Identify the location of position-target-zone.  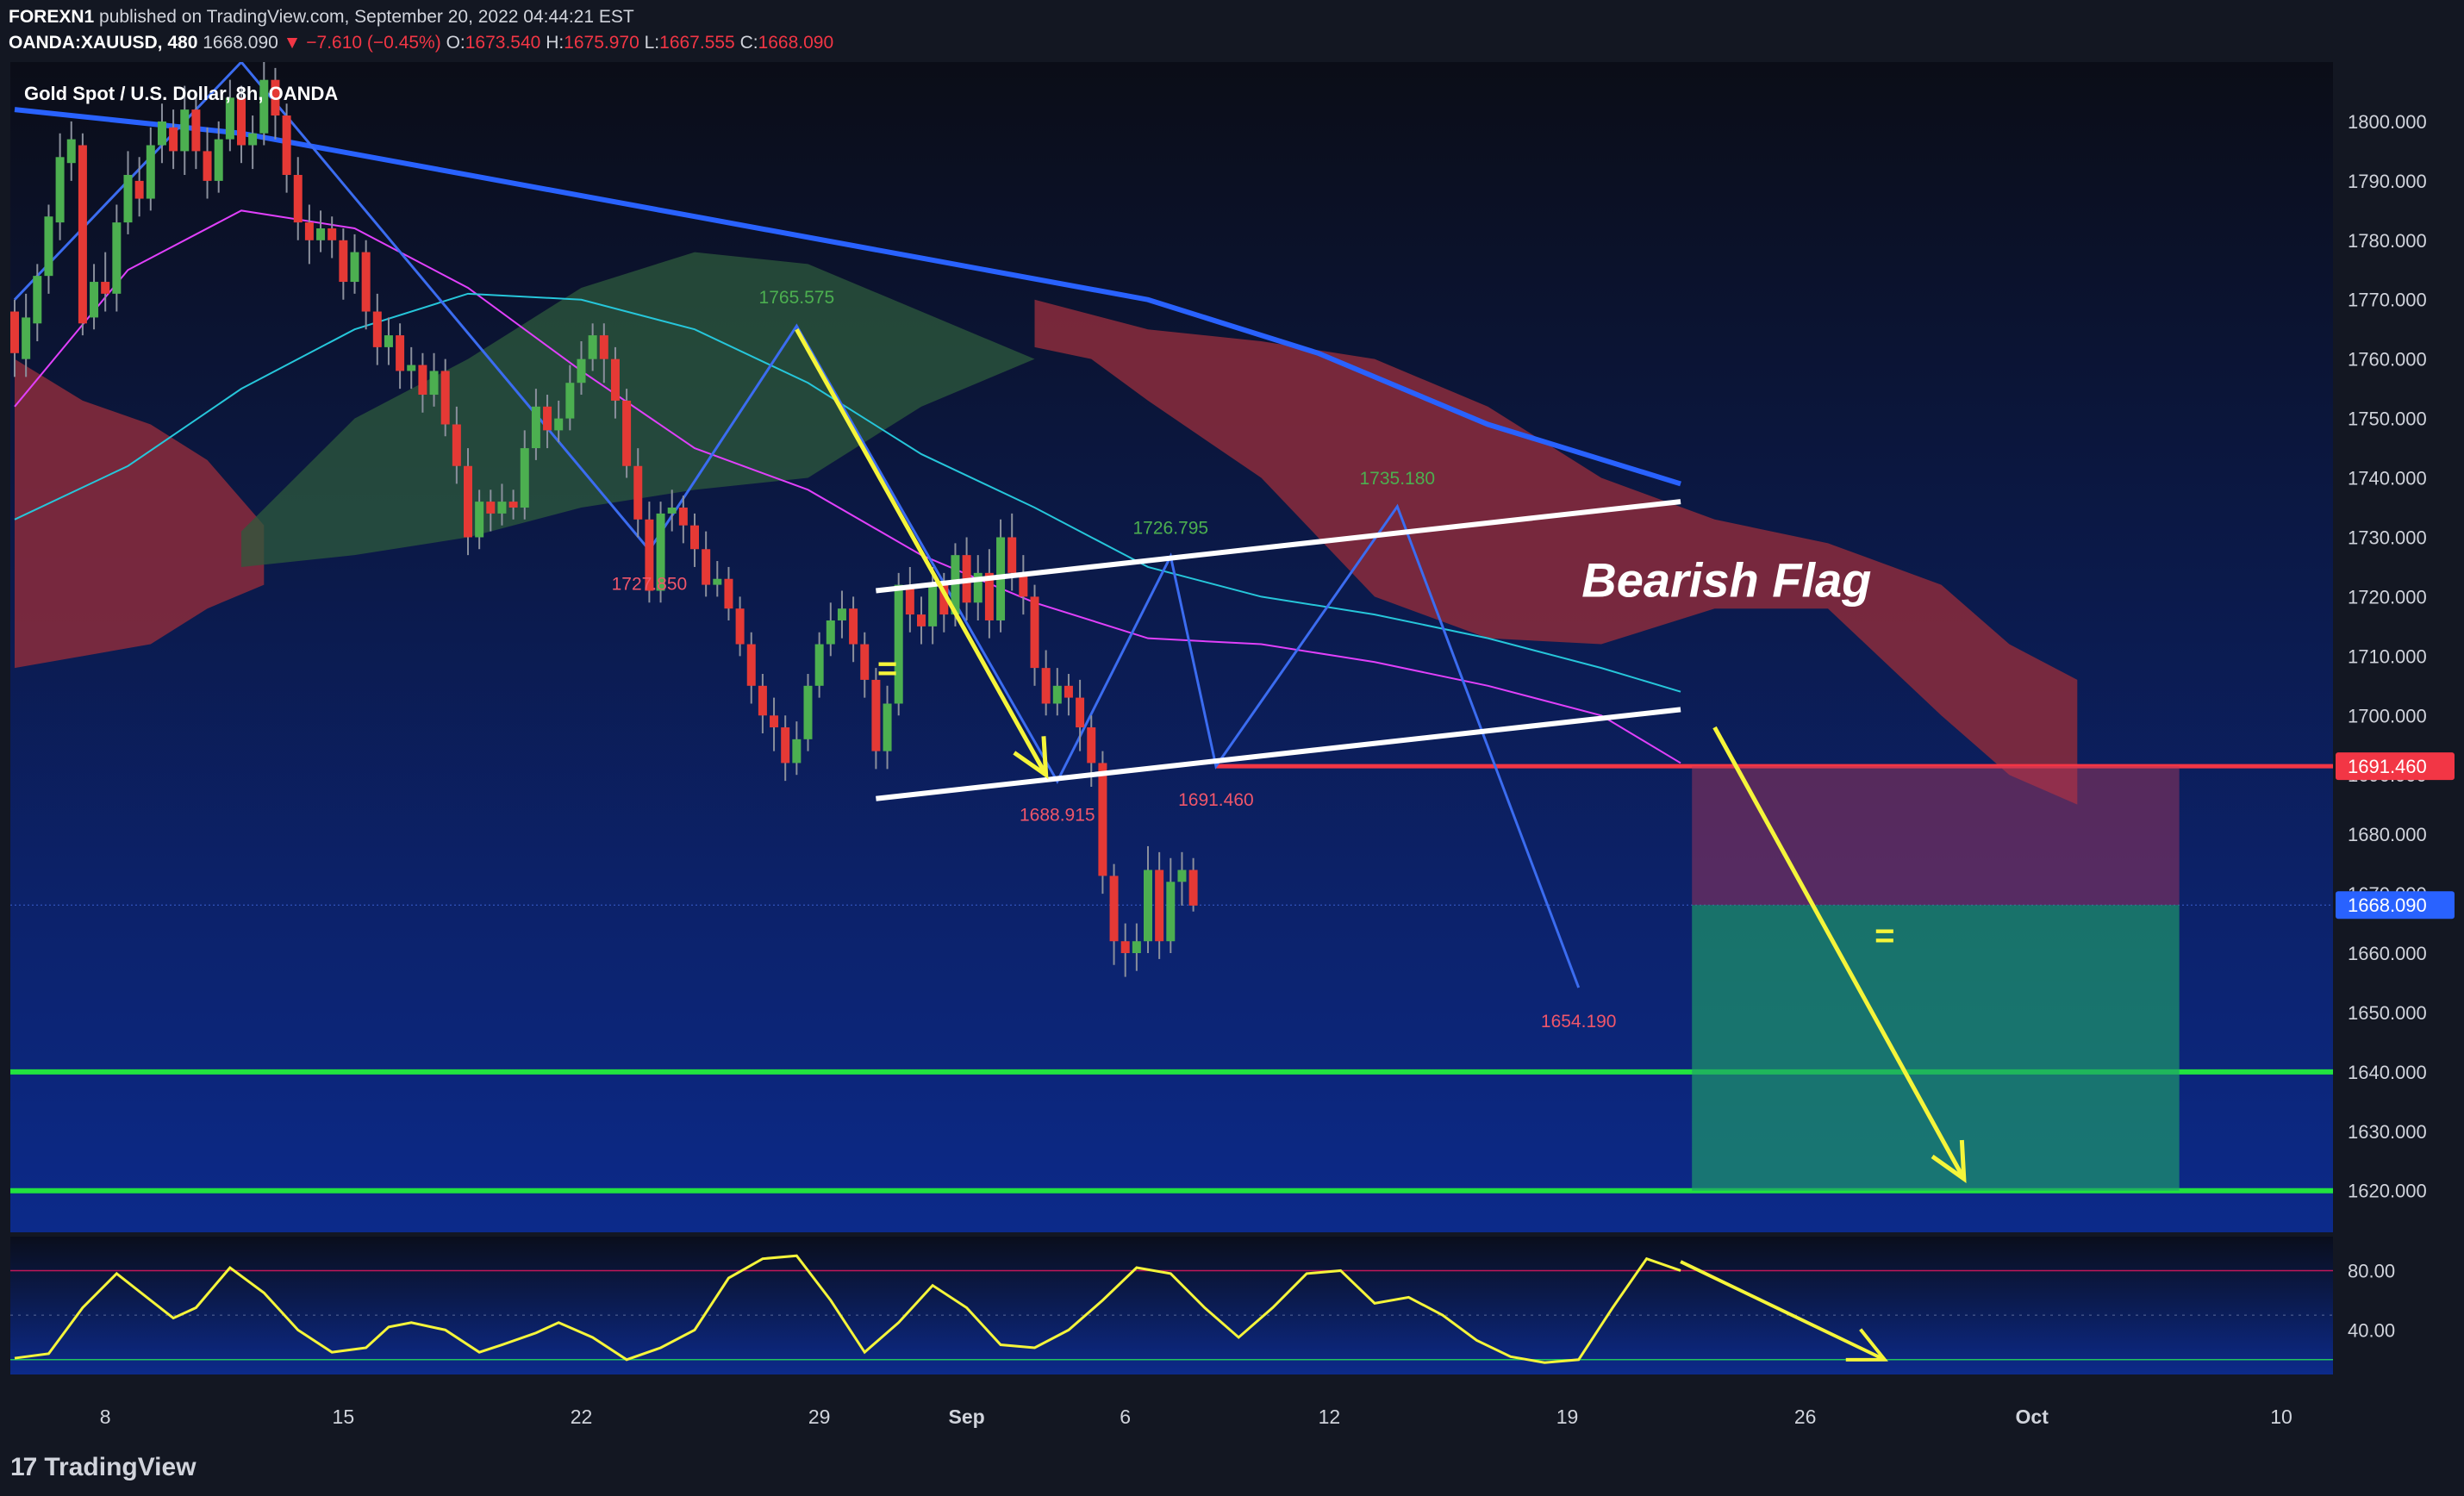
(1936, 1048).